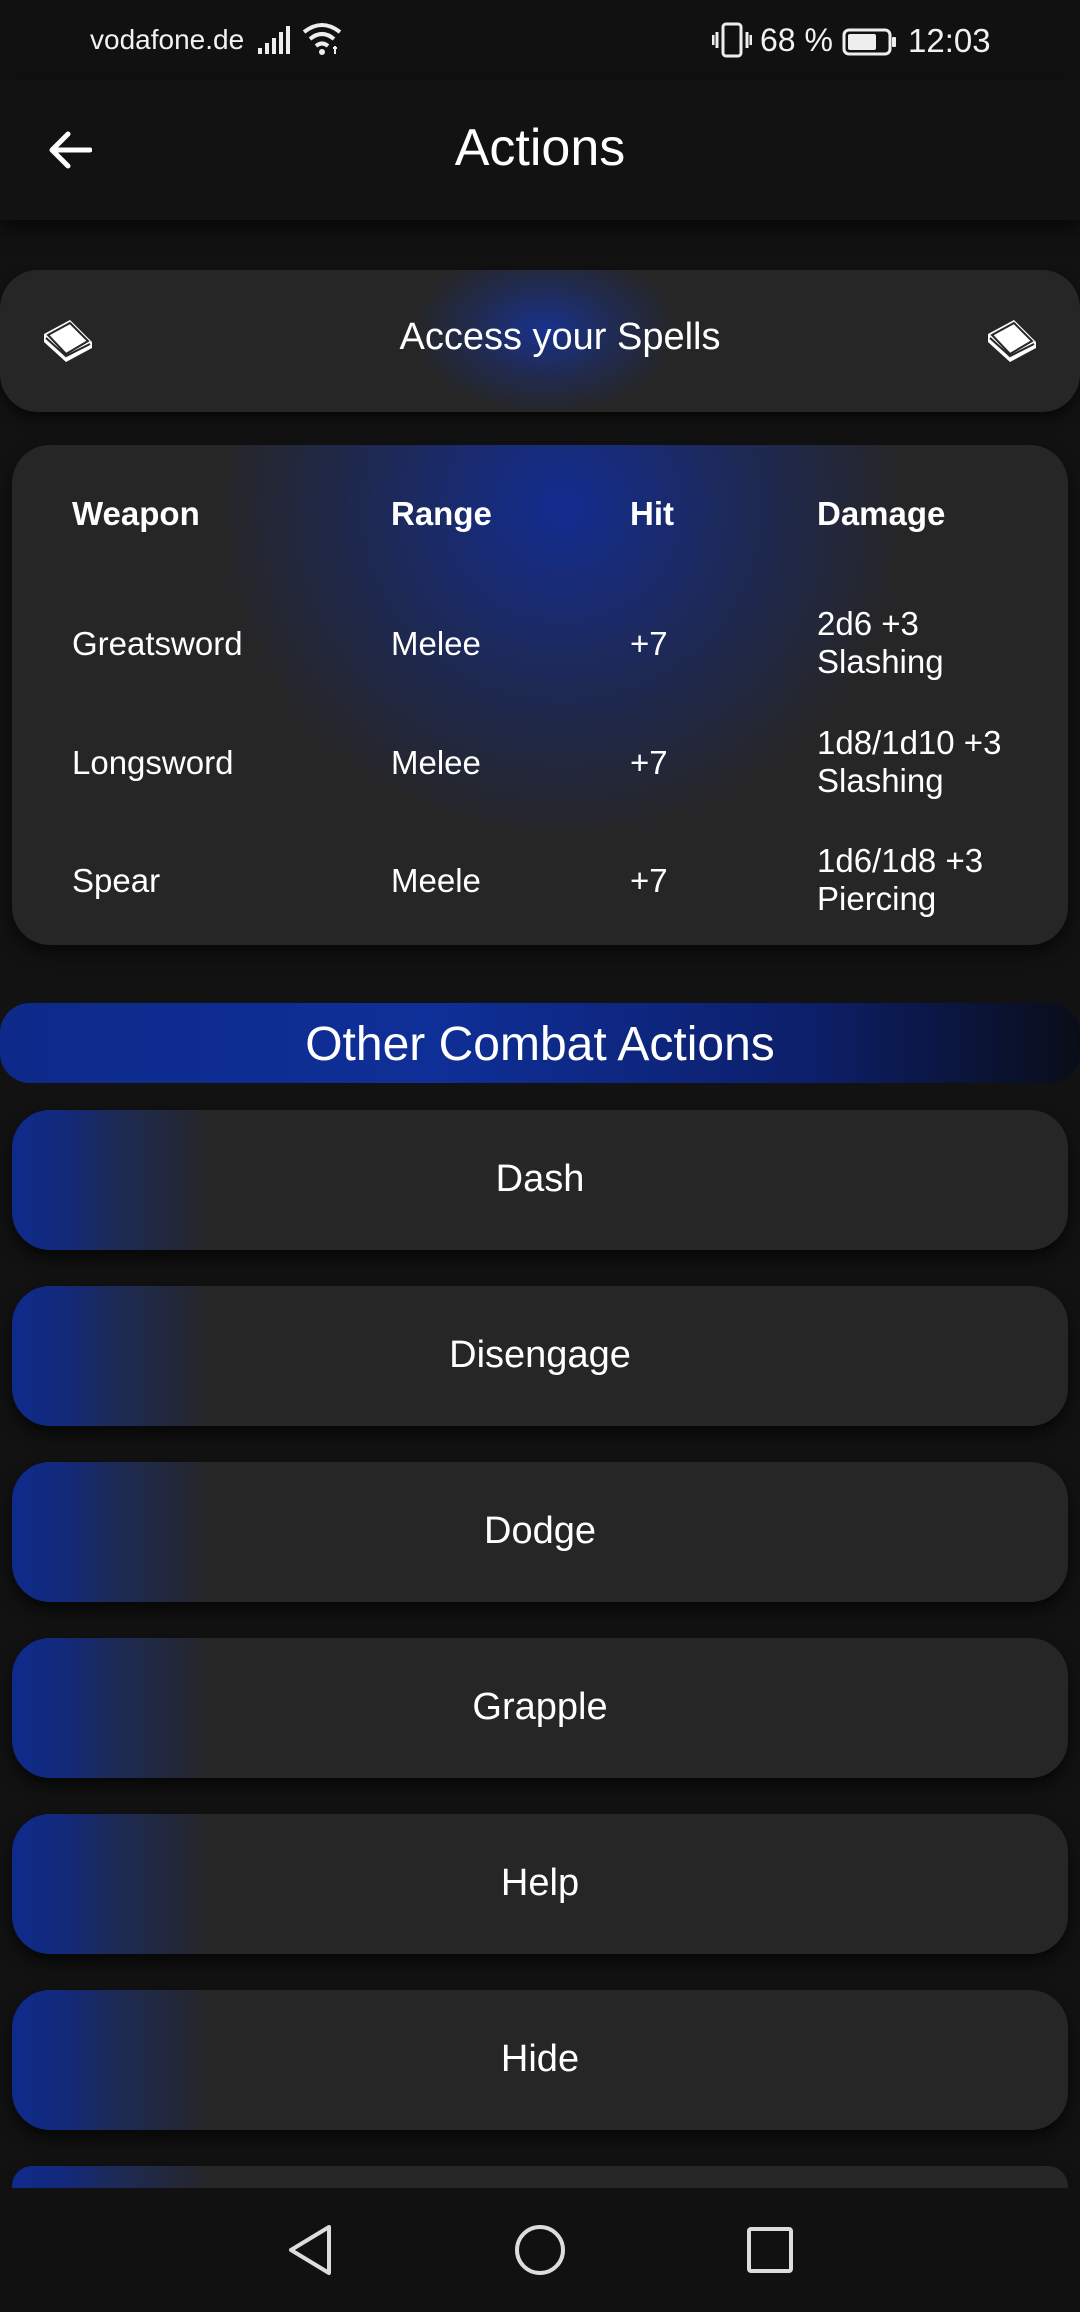 The height and width of the screenshot is (2312, 1080). Describe the element at coordinates (436, 880) in the screenshot. I see `weapon-range: Meele` at that location.